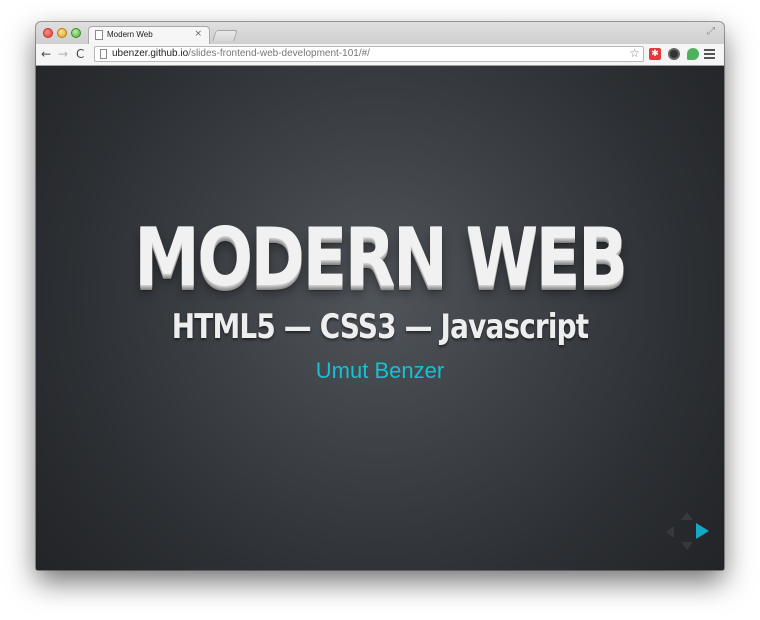  I want to click on nav-left-icon, so click(670, 532).